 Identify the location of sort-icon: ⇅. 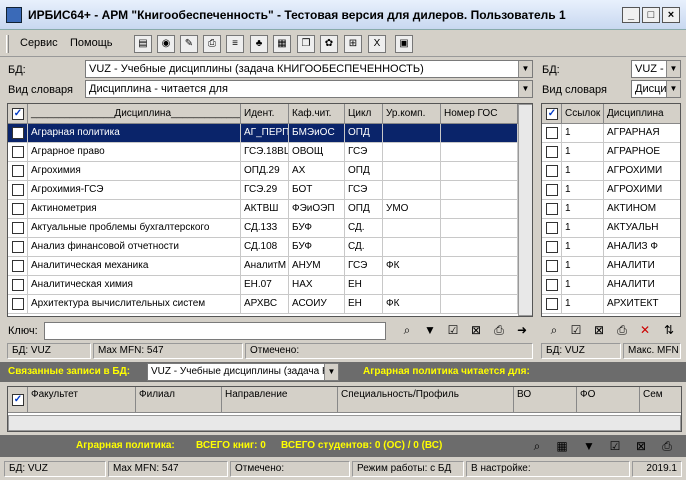
(669, 330).